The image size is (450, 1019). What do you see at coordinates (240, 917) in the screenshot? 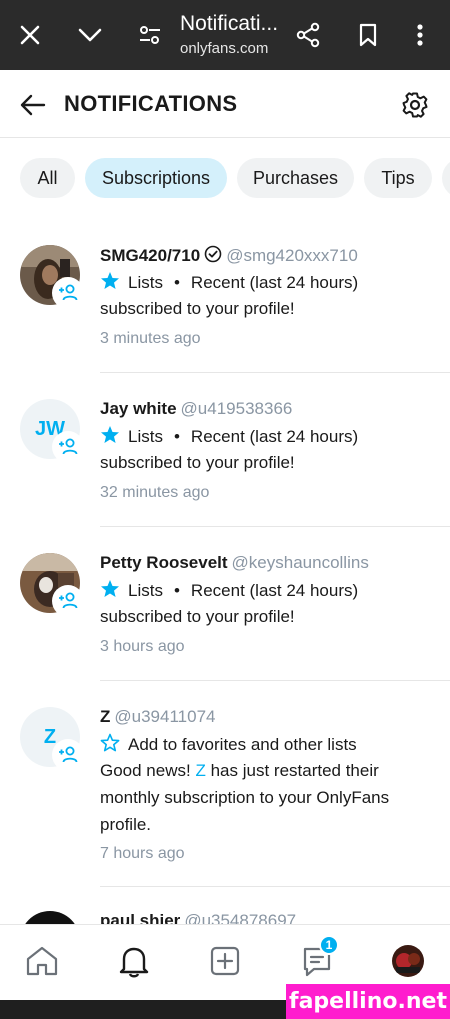
I see `user-handle: @u354878697` at bounding box center [240, 917].